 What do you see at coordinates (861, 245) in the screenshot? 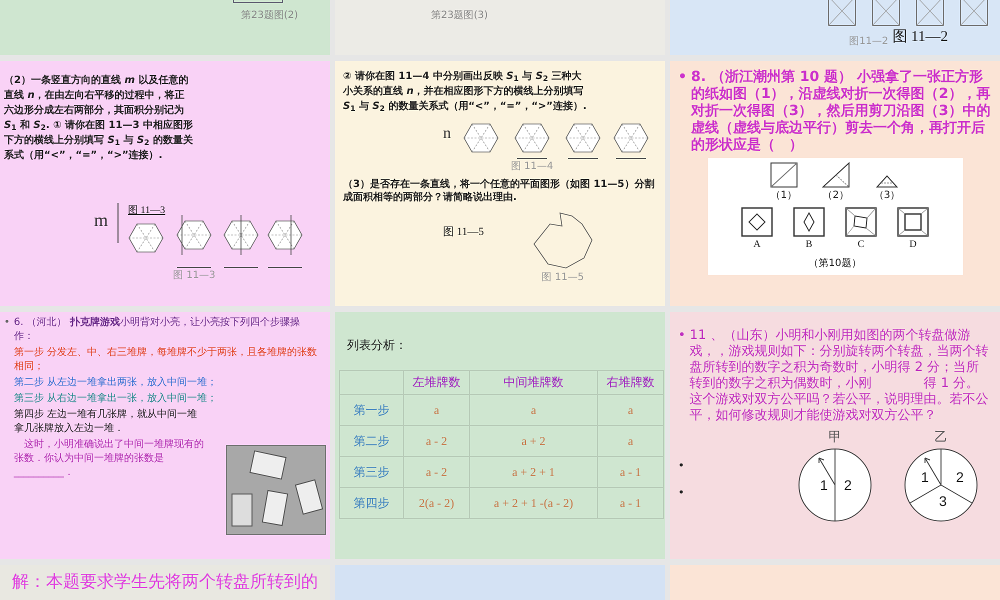
I see `option-label: C` at bounding box center [861, 245].